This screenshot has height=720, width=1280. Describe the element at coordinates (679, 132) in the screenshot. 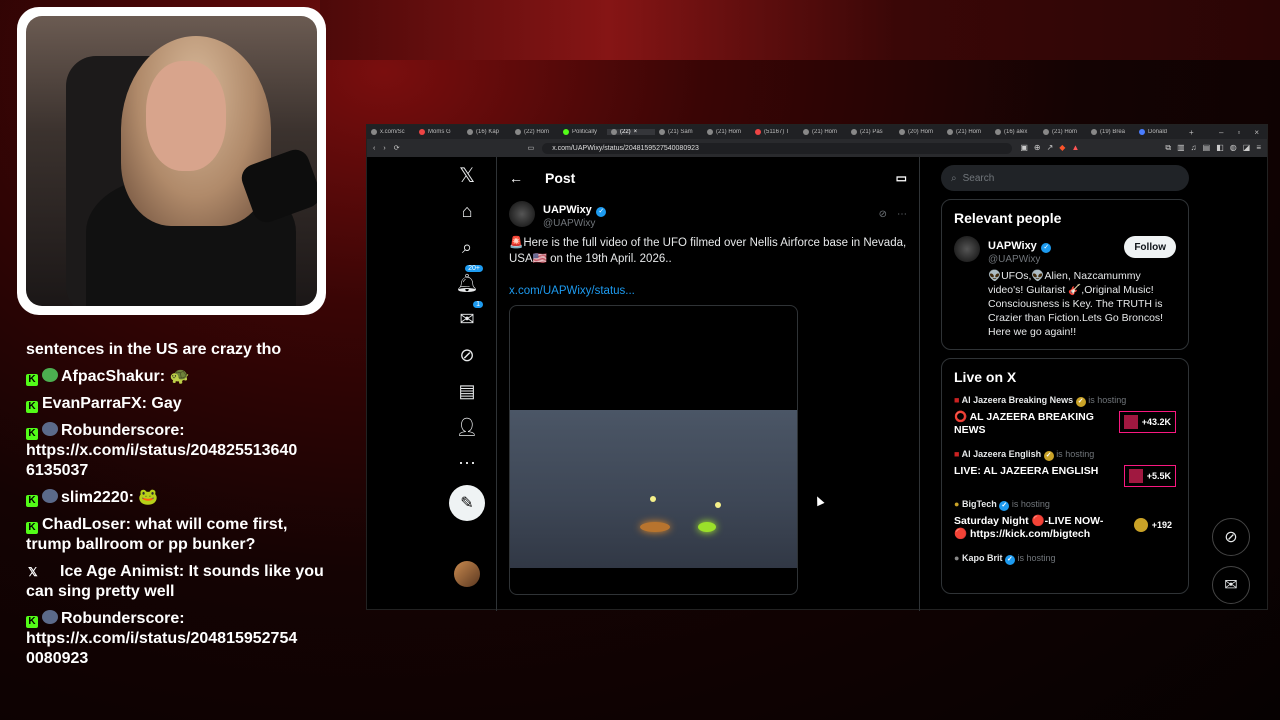

I see `browser-tab: (21) Sam` at that location.